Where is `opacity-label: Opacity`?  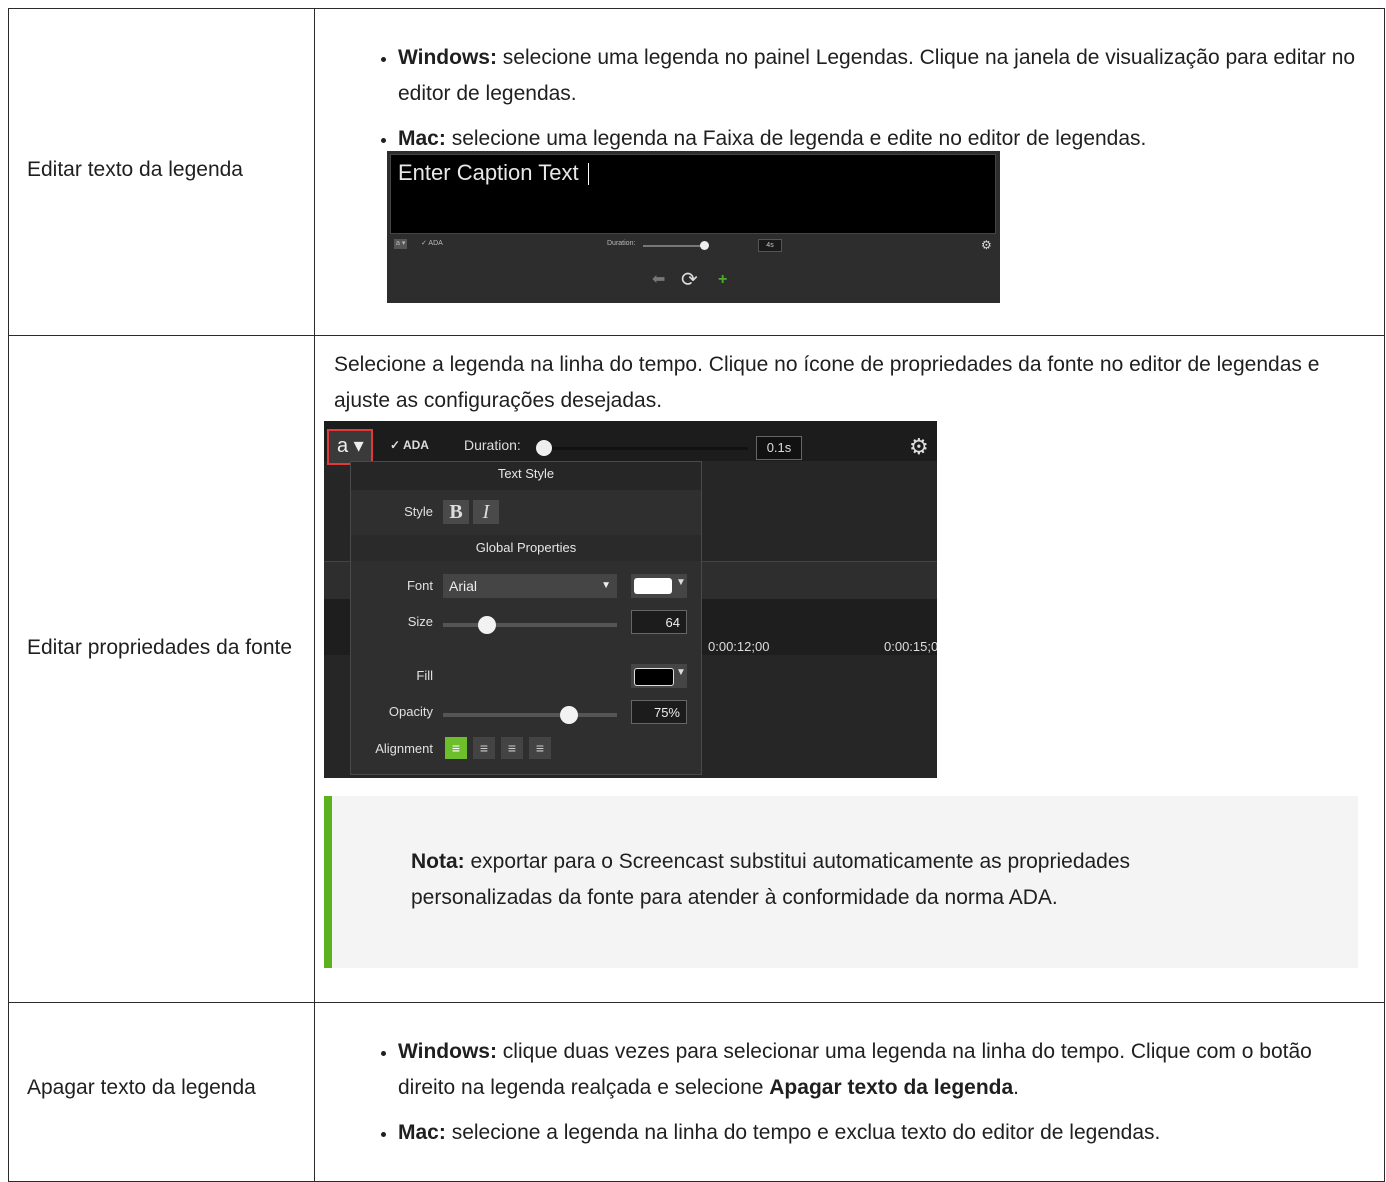
opacity-label: Opacity is located at coordinates (410, 711).